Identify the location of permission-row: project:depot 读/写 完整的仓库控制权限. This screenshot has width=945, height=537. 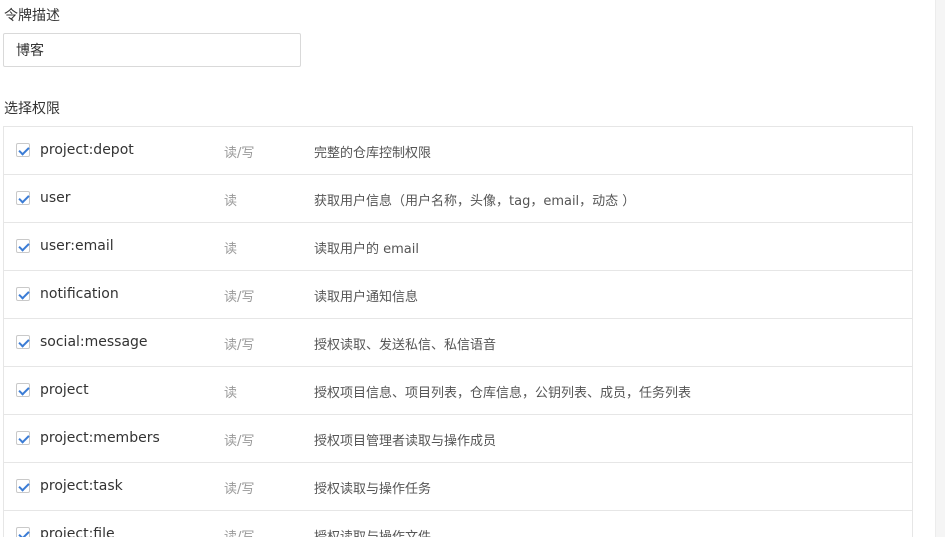
(458, 151).